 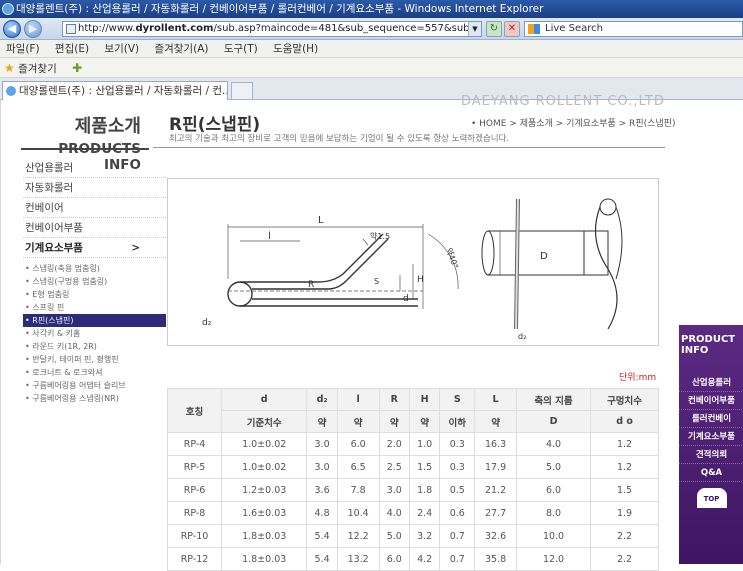 What do you see at coordinates (424, 490) in the screenshot?
I see `table-cell: 1.8` at bounding box center [424, 490].